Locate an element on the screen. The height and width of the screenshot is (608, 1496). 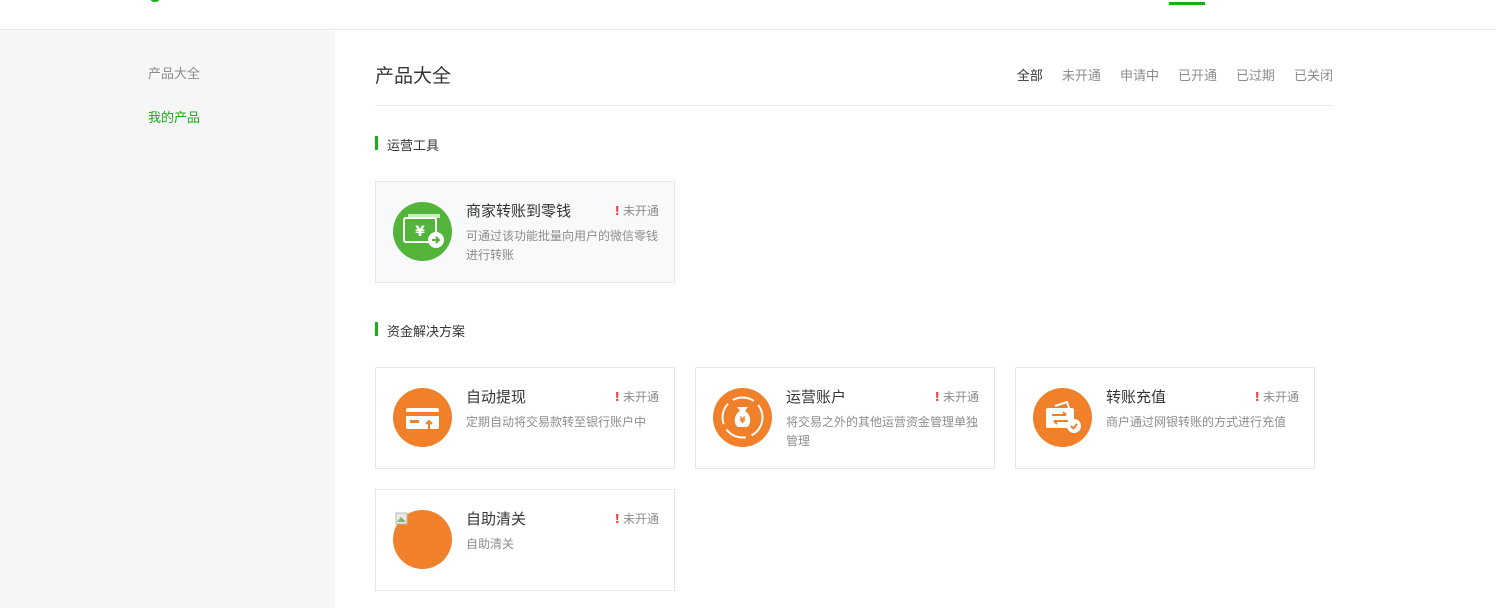
filter-tab-expired: 已过期 is located at coordinates (1255, 74).